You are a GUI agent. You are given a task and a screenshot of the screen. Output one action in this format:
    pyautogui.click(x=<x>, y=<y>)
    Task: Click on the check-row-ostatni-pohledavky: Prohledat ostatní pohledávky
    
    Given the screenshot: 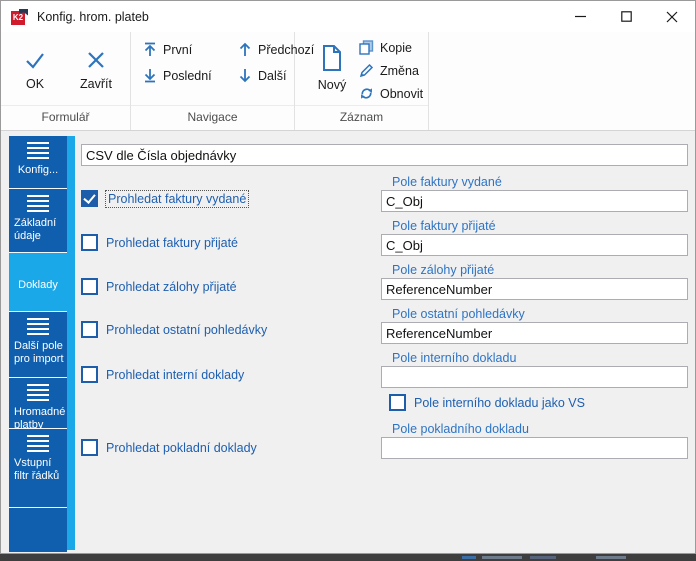 What is the action you would take?
    pyautogui.click(x=174, y=329)
    